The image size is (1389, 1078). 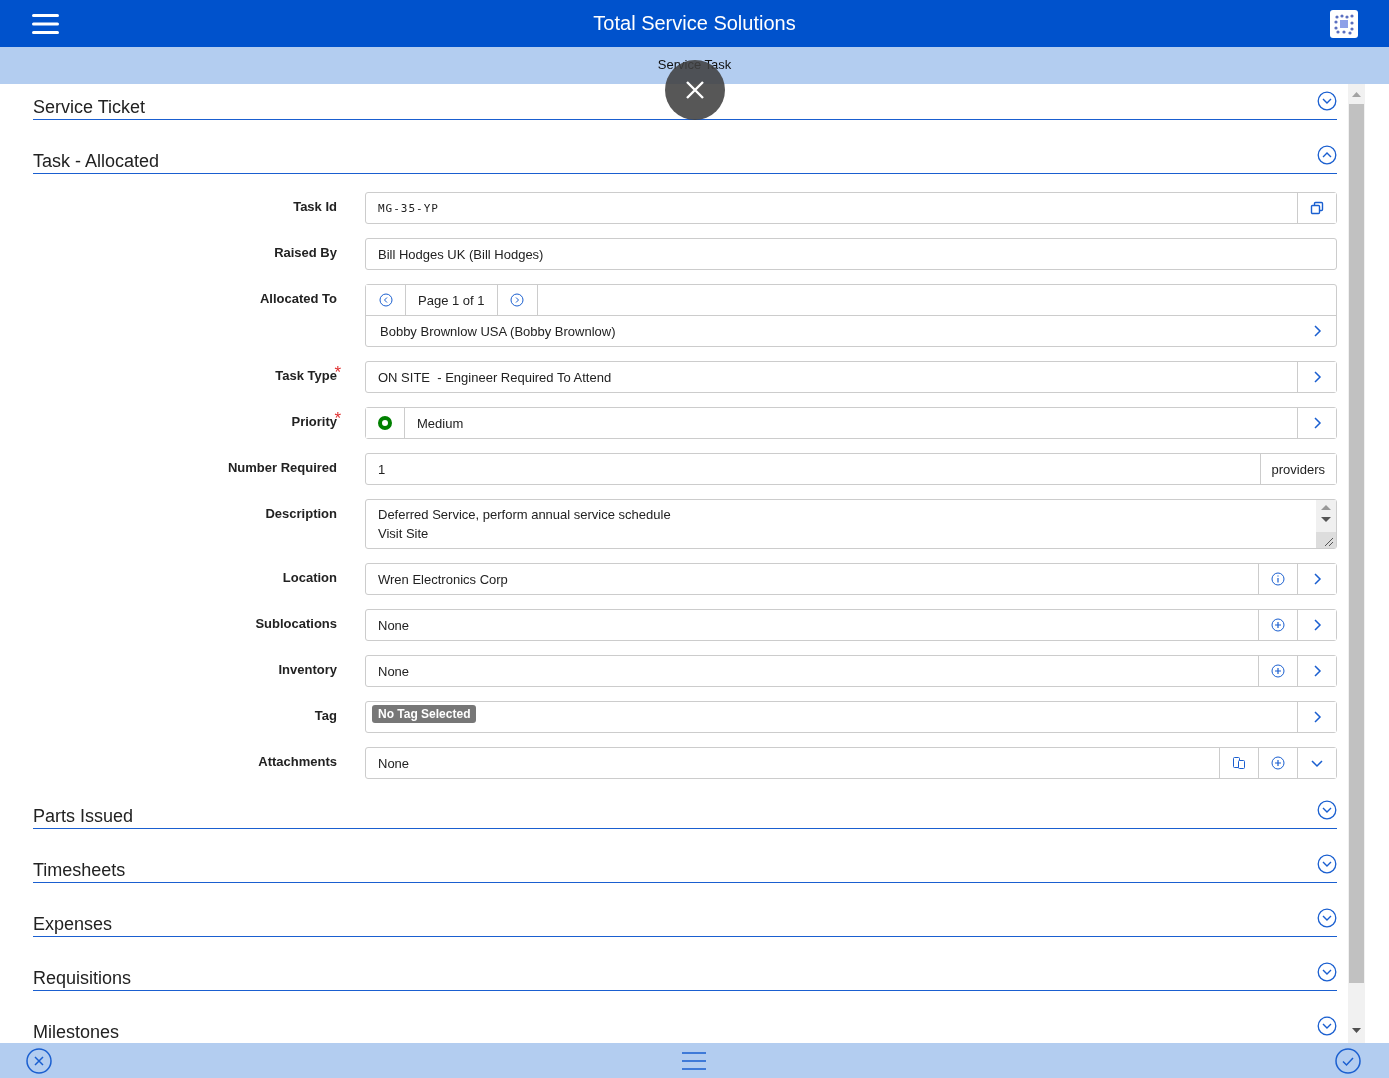 I want to click on collapse-icon, so click(x=1327, y=155).